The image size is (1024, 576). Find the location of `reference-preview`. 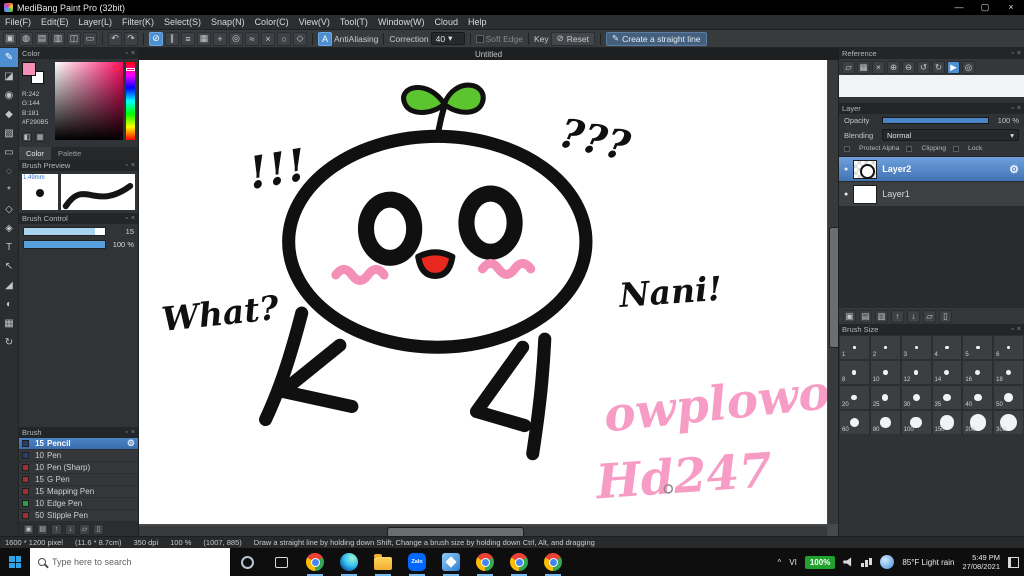

reference-preview is located at coordinates (931, 86).